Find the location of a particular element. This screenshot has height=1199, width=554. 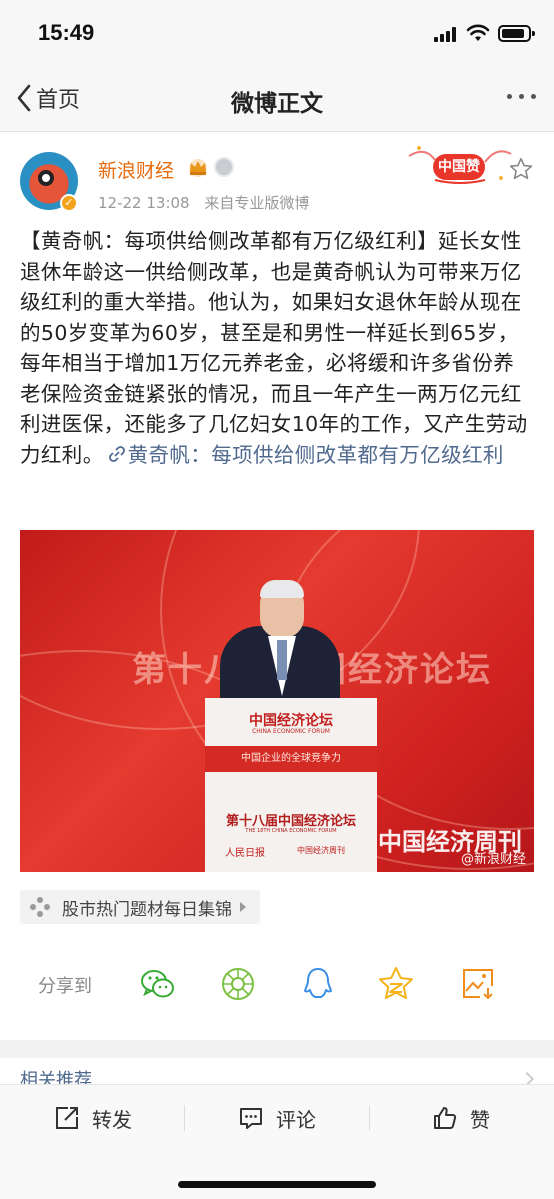

status-bar: 15:49 is located at coordinates (277, 31).